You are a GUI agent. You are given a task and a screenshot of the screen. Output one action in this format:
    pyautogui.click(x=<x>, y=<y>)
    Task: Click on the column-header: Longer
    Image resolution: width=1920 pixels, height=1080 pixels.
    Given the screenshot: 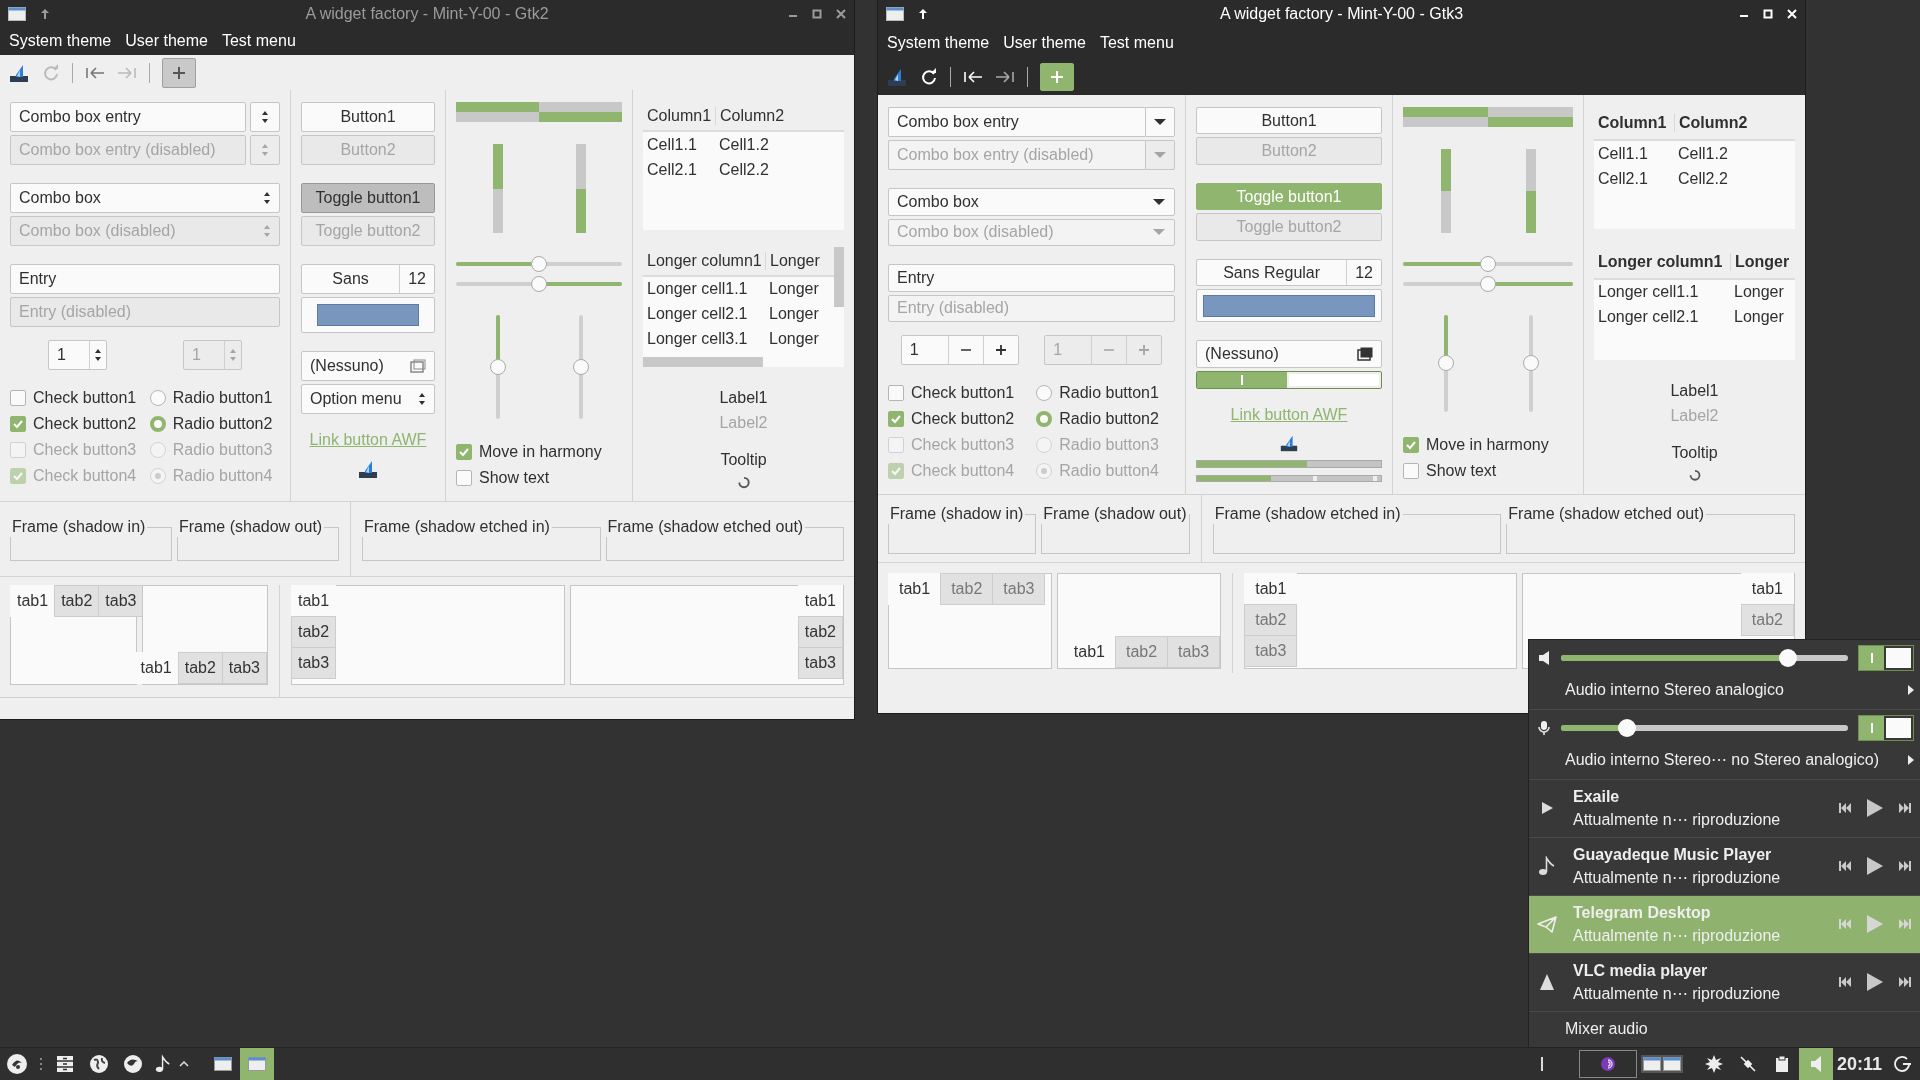 What is the action you would take?
    pyautogui.click(x=1762, y=261)
    